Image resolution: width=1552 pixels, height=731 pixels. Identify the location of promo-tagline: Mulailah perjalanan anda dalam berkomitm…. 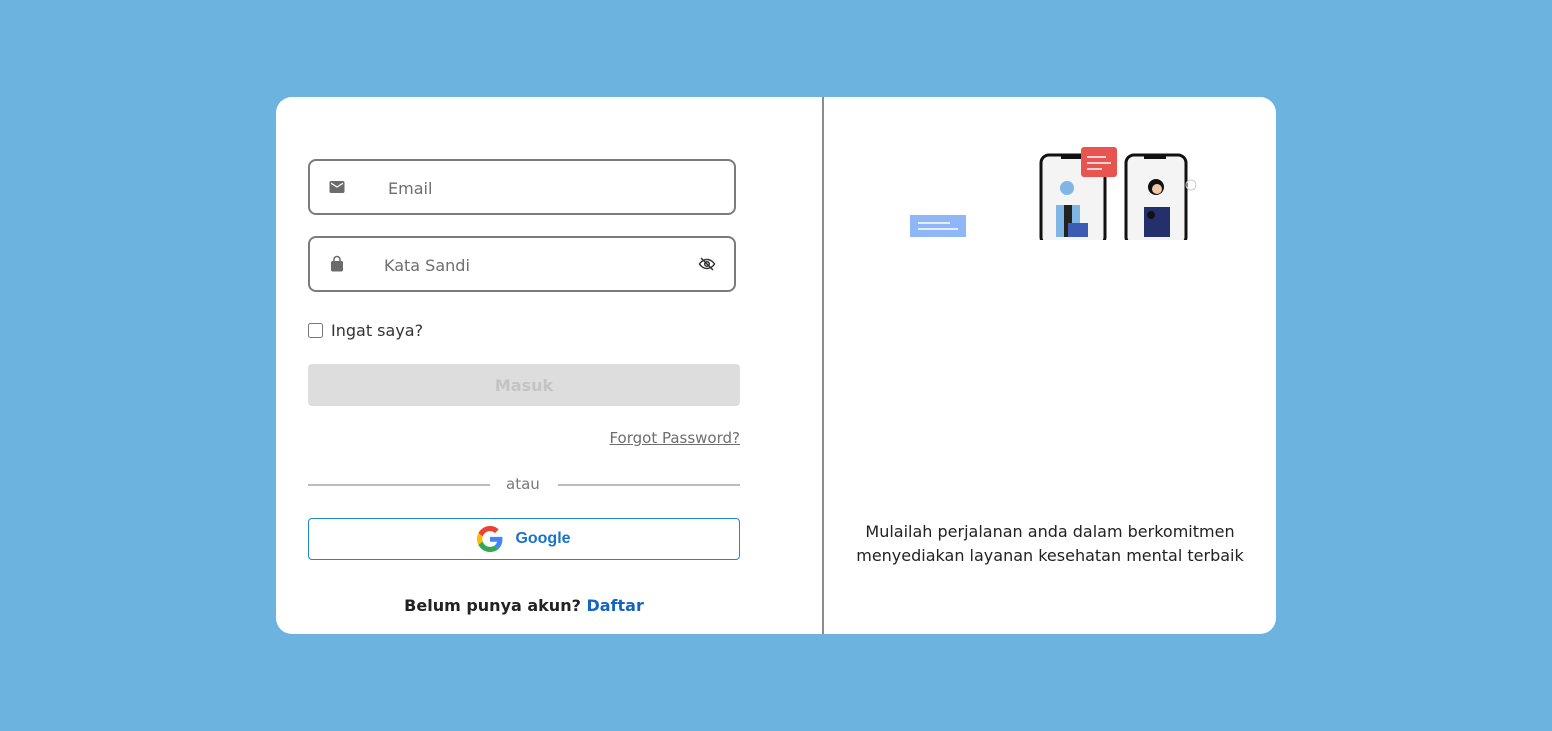
(1050, 544).